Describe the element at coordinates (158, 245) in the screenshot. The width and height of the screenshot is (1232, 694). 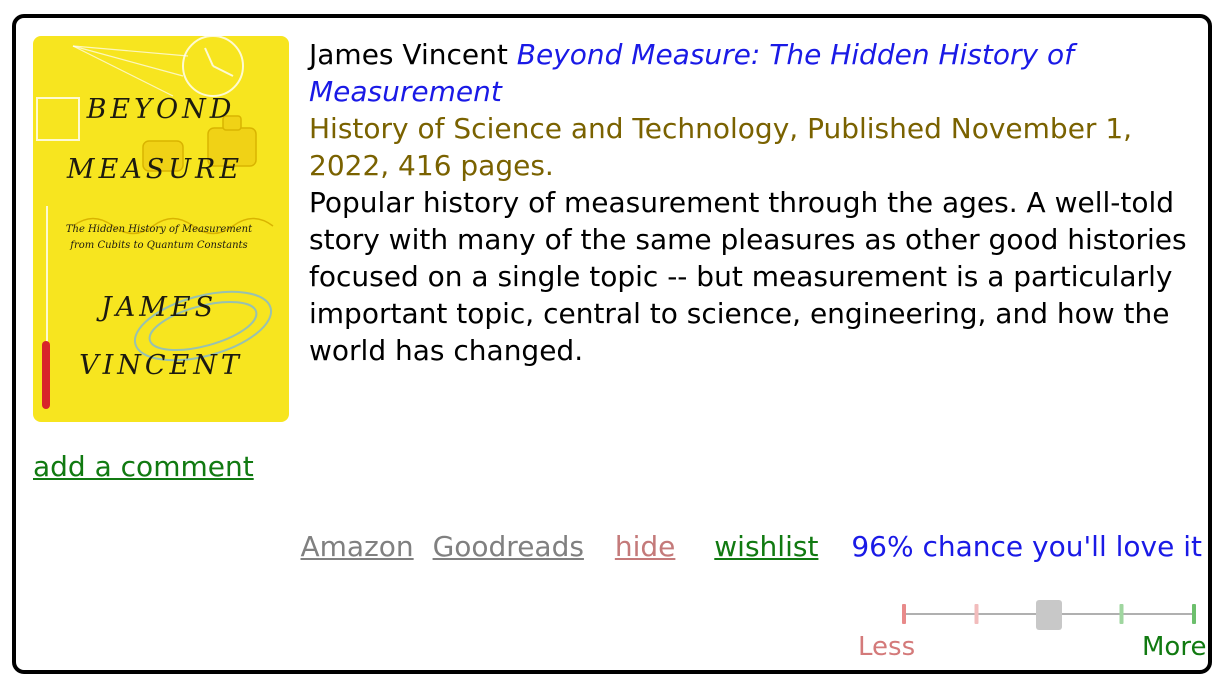
I see `cover-subtitle-line2: from Cubits to Quantum Constants` at that location.